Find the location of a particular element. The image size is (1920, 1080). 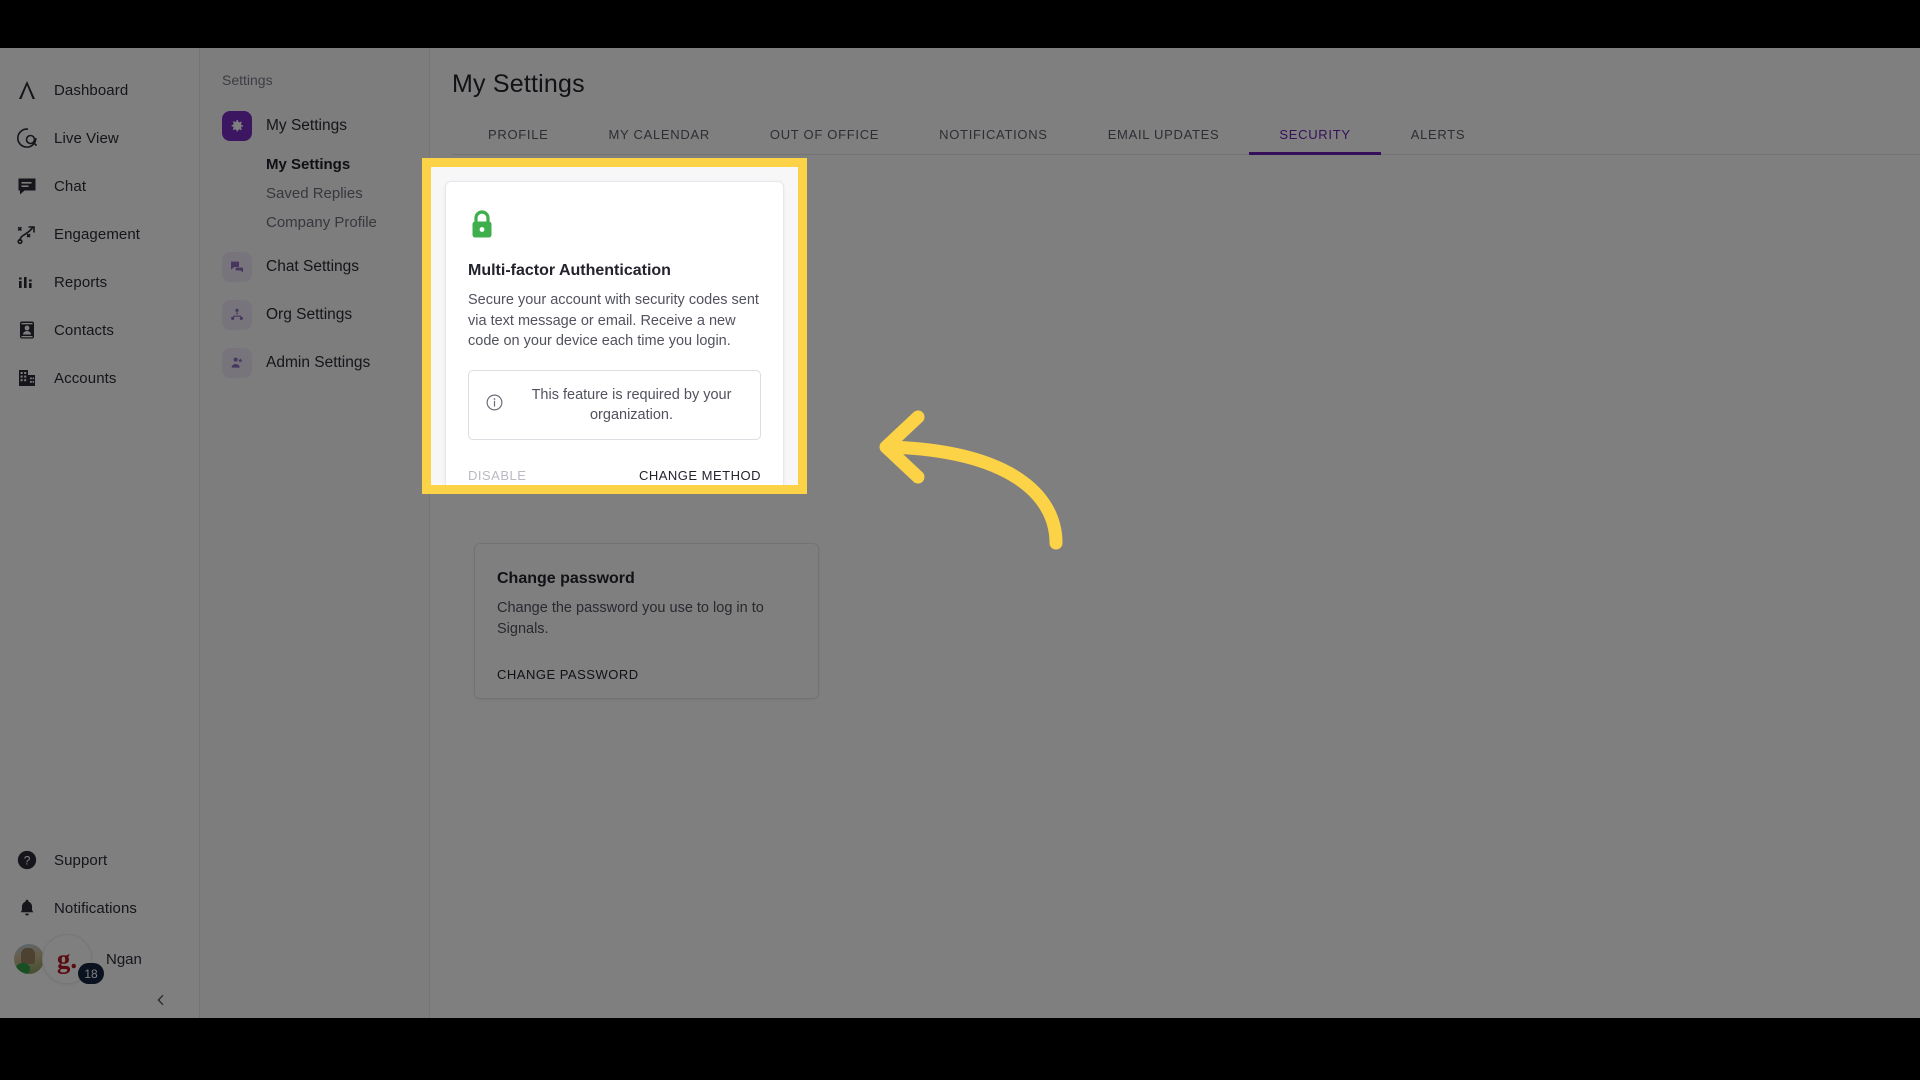

chat-icon is located at coordinates (27, 186).